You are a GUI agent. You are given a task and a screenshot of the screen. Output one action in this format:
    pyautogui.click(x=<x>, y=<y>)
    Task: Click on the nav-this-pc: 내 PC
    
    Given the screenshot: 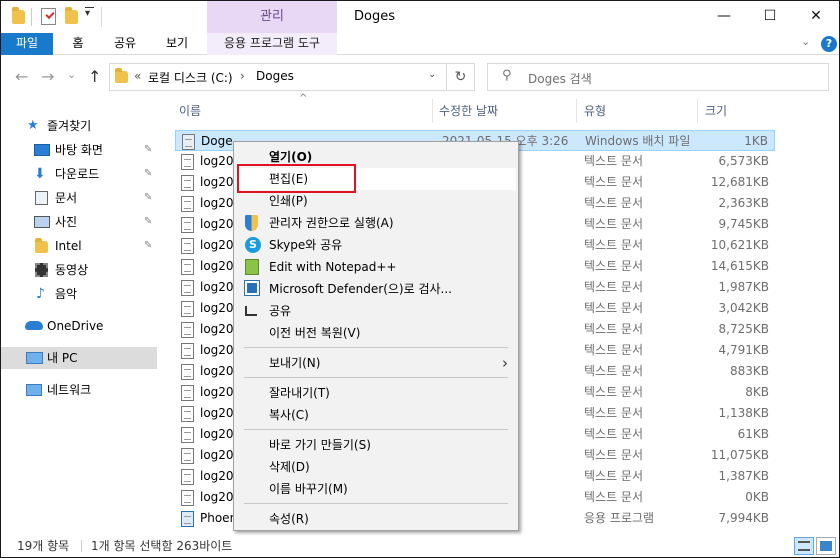 What is the action you would take?
    pyautogui.click(x=79, y=358)
    